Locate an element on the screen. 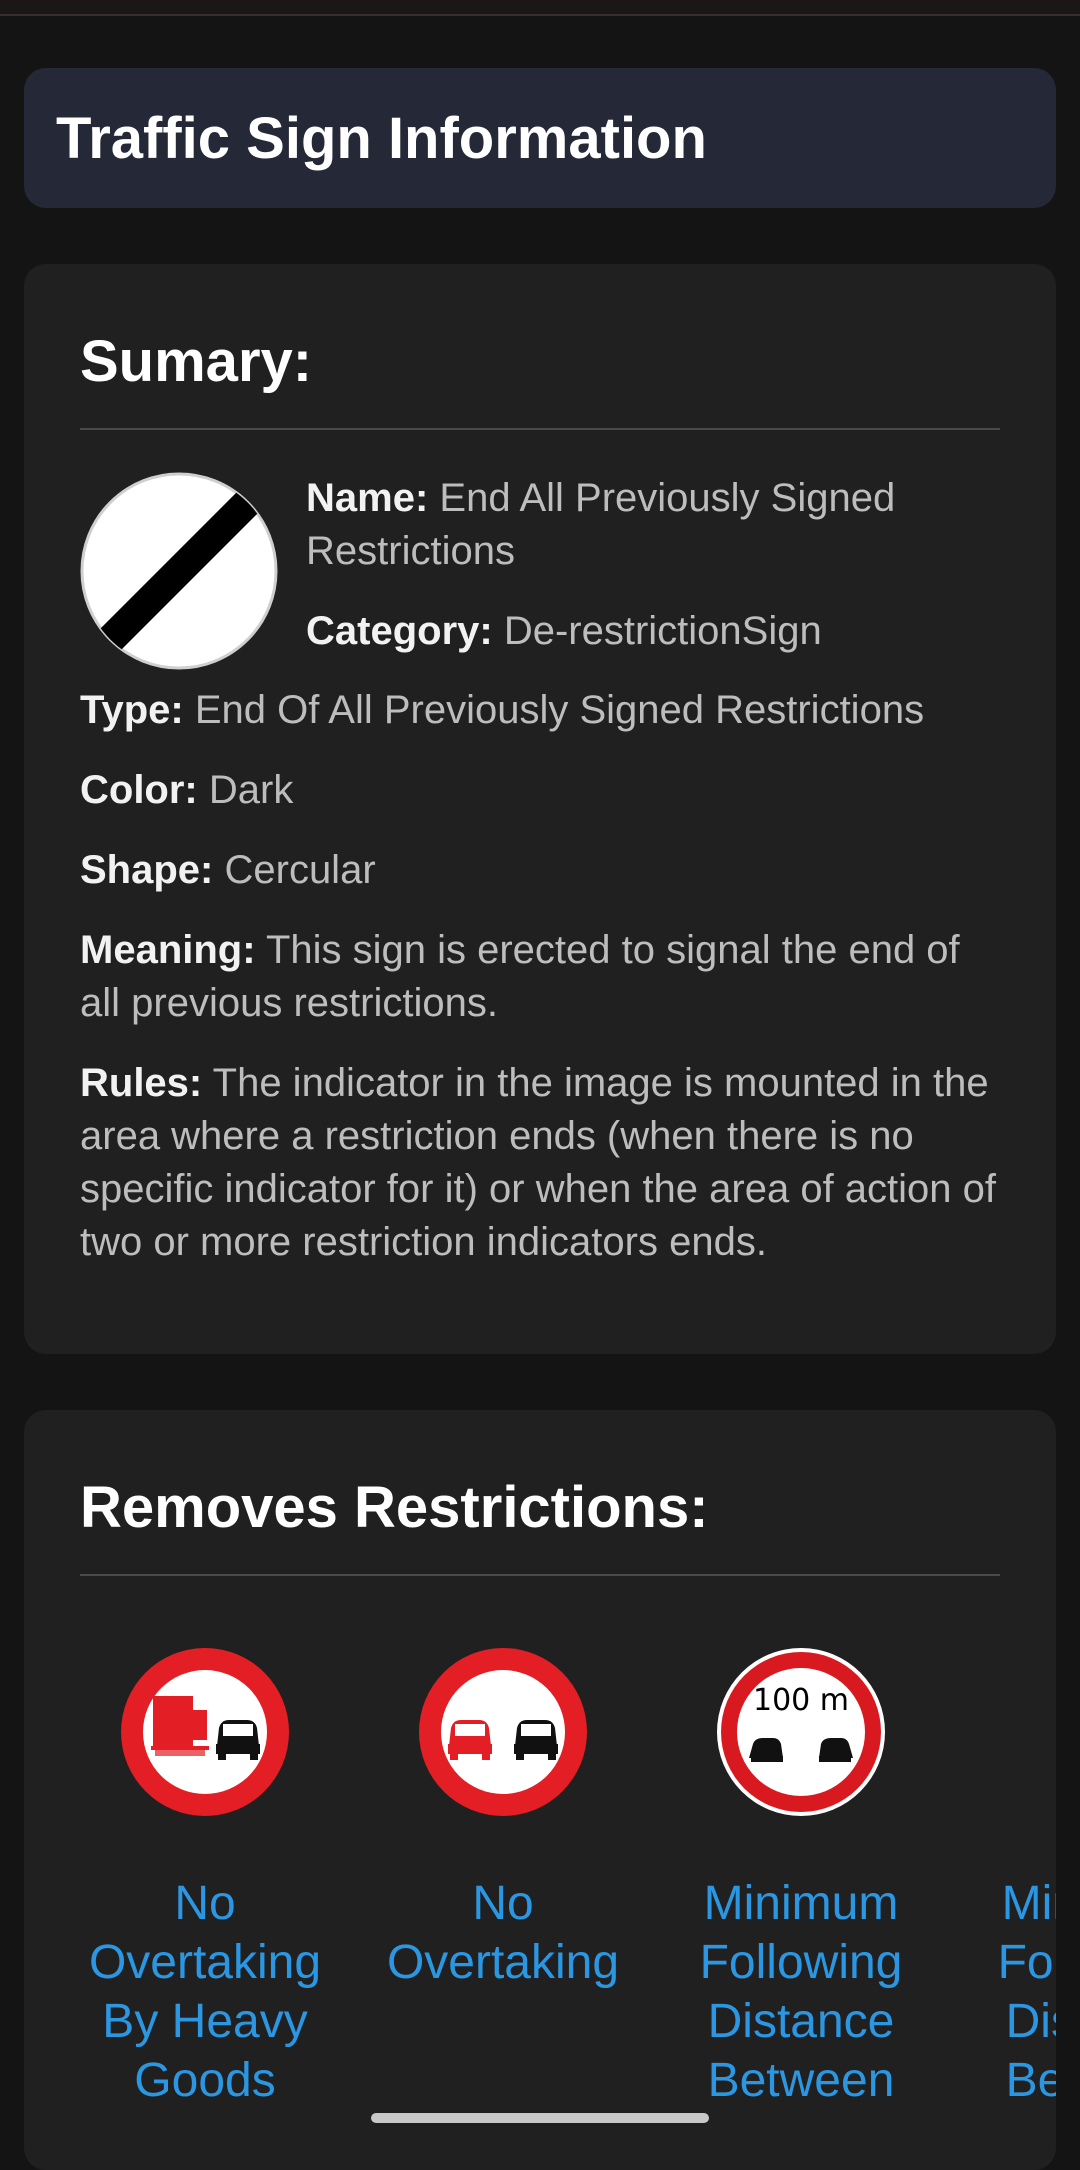 The width and height of the screenshot is (1080, 2170). category-field: Category: De-restrictionSign is located at coordinates (564, 631).